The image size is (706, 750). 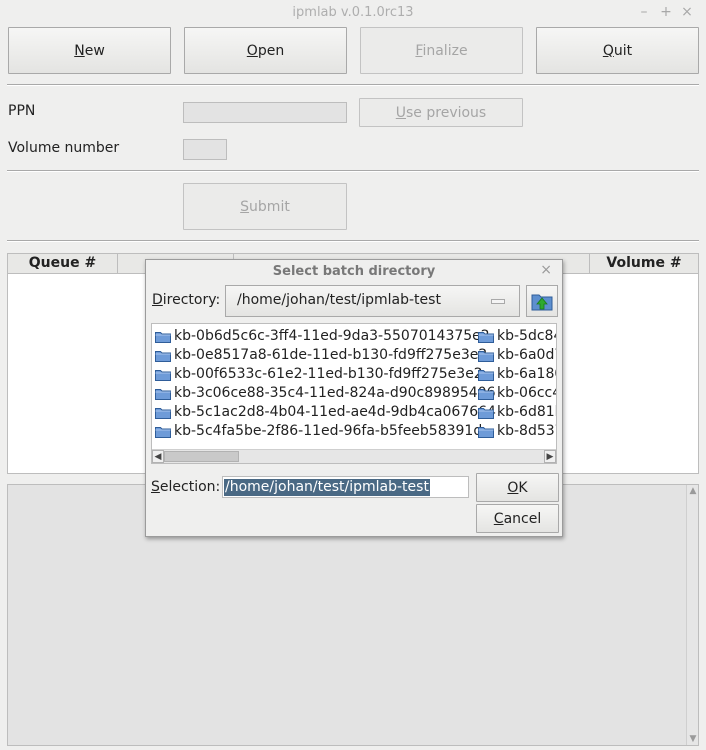 I want to click on window-title: ipmlab v.0.1.0rc13, so click(x=353, y=12).